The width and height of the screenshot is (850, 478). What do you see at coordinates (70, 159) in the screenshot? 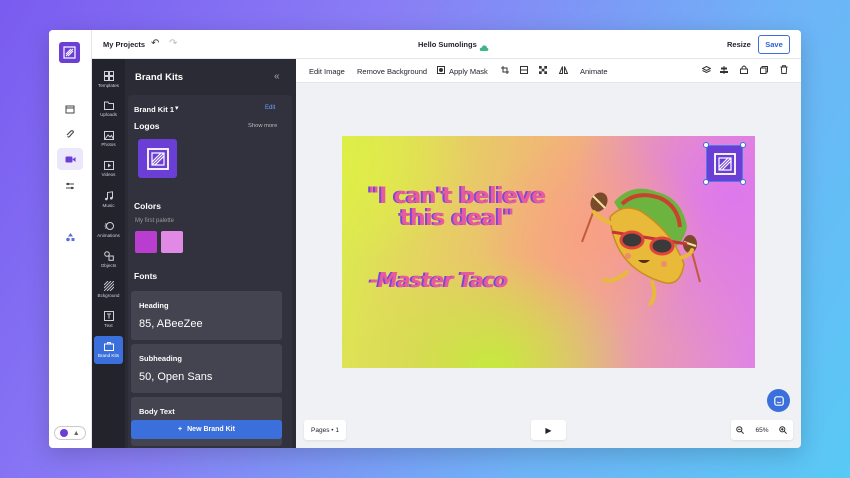
I see `video-camera-icon` at bounding box center [70, 159].